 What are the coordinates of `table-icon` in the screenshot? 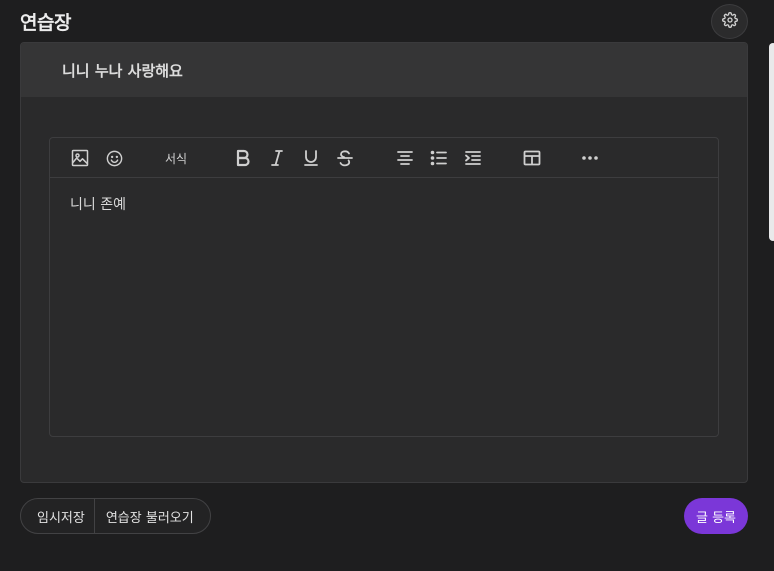 It's located at (532, 158).